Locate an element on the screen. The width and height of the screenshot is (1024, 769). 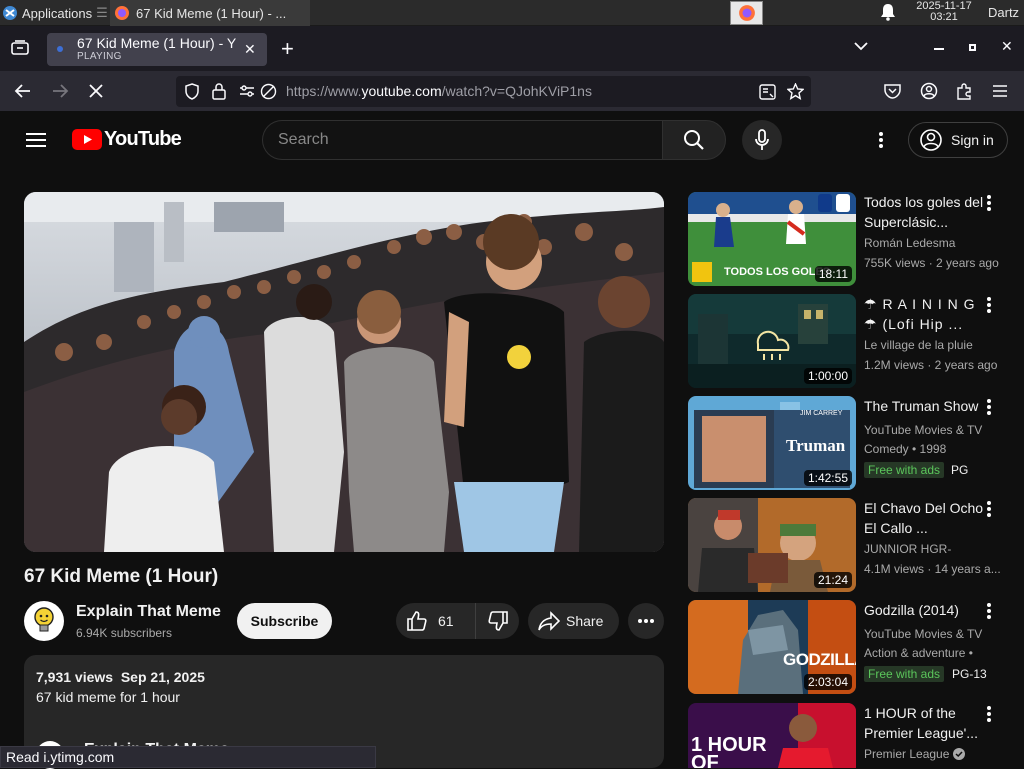
recommendation-thumbnail: 1:00:00 is located at coordinates (772, 341).